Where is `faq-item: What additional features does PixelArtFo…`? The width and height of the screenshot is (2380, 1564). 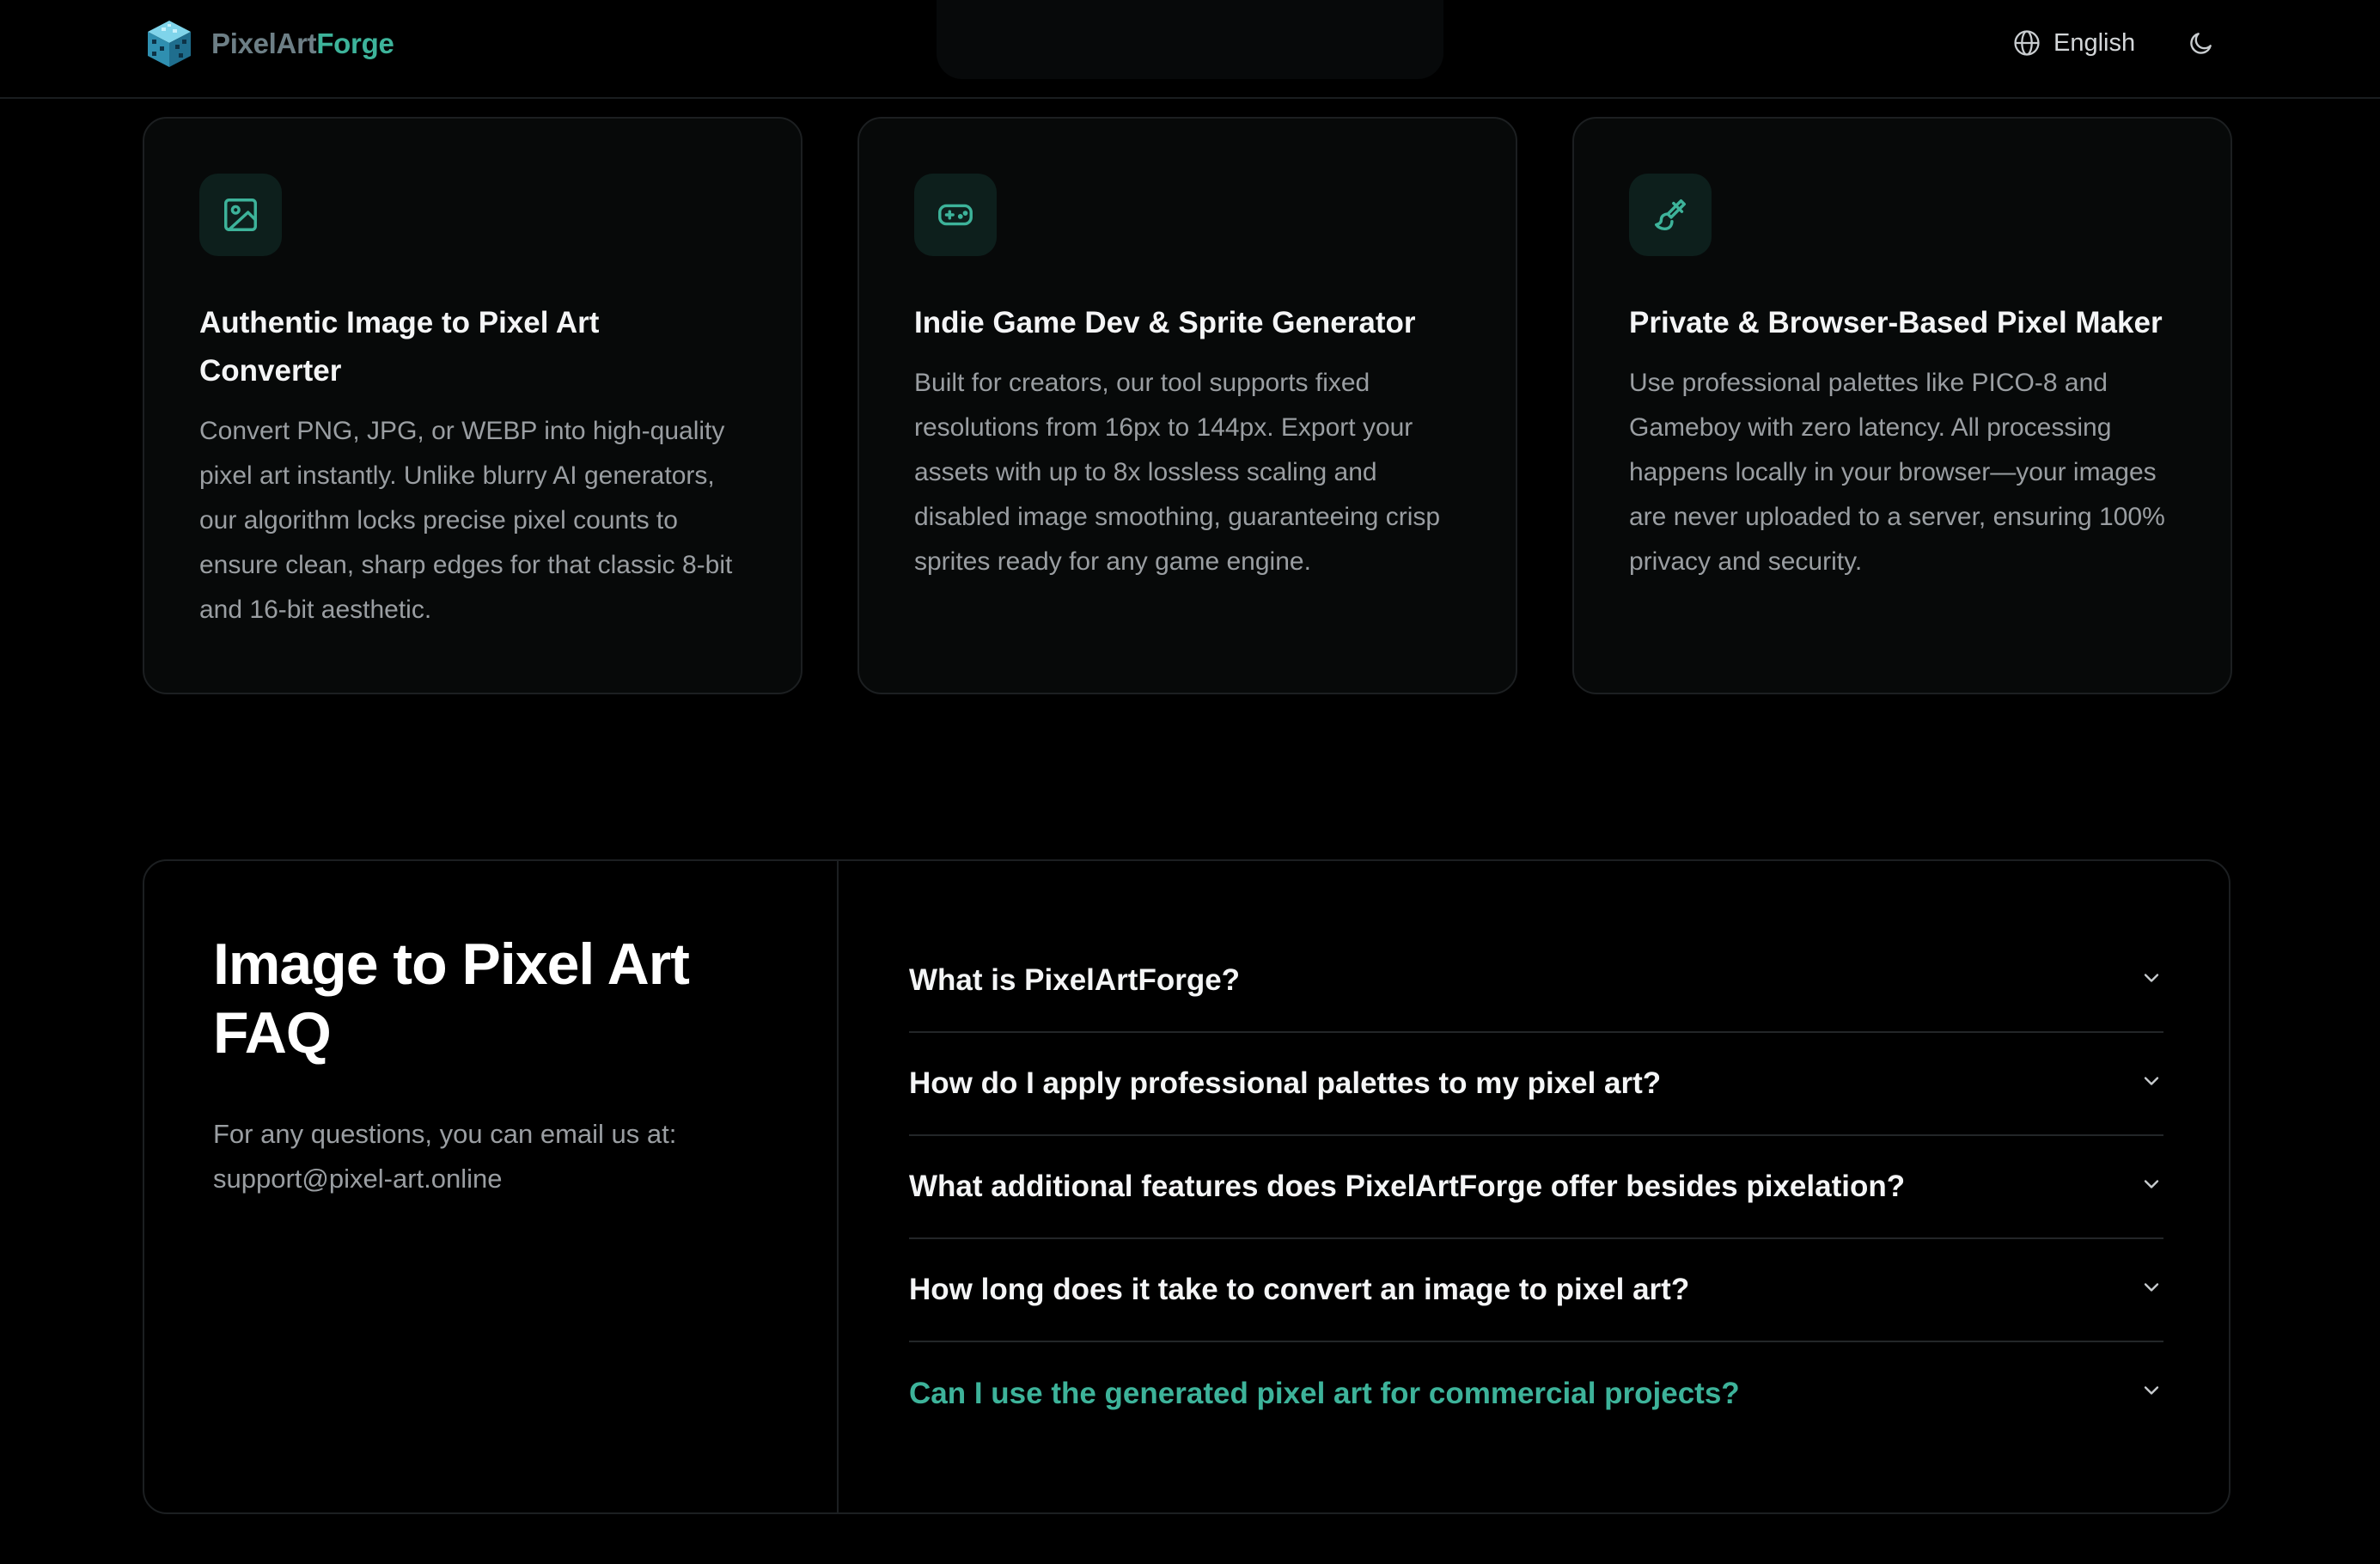 faq-item: What additional features does PixelArtFo… is located at coordinates (1536, 1187).